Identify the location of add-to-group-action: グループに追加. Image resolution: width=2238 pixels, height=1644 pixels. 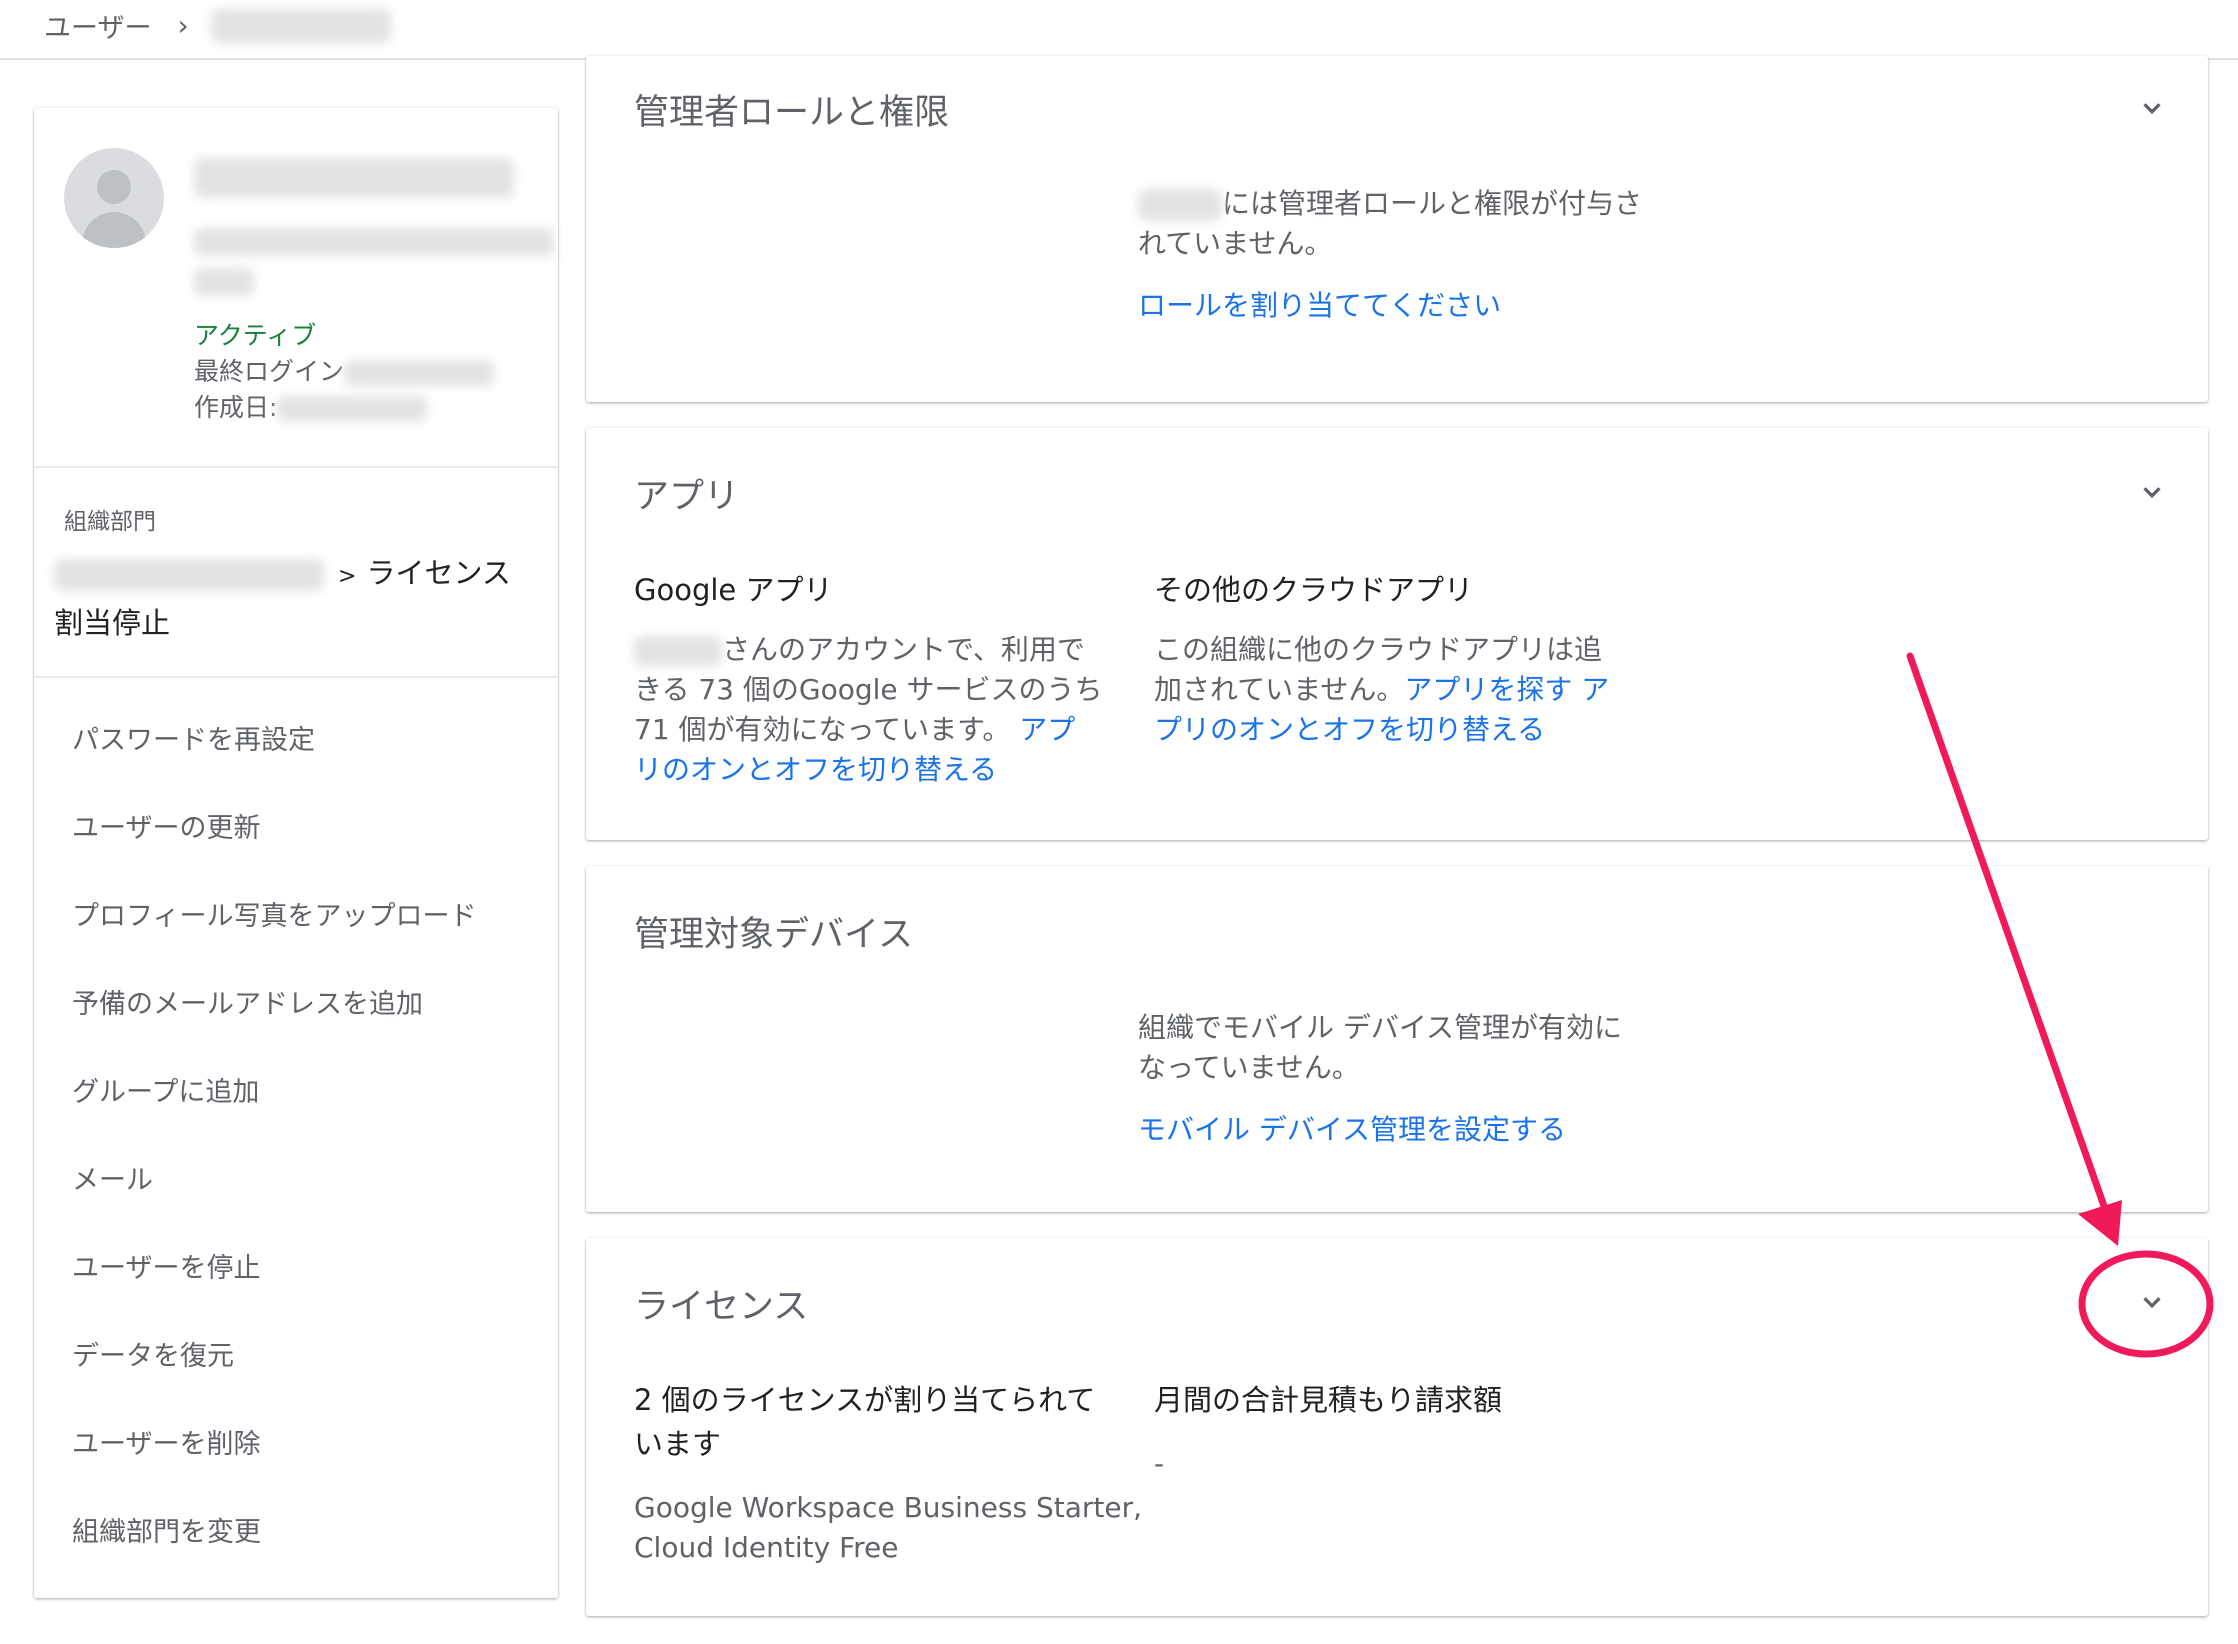
(302, 1114).